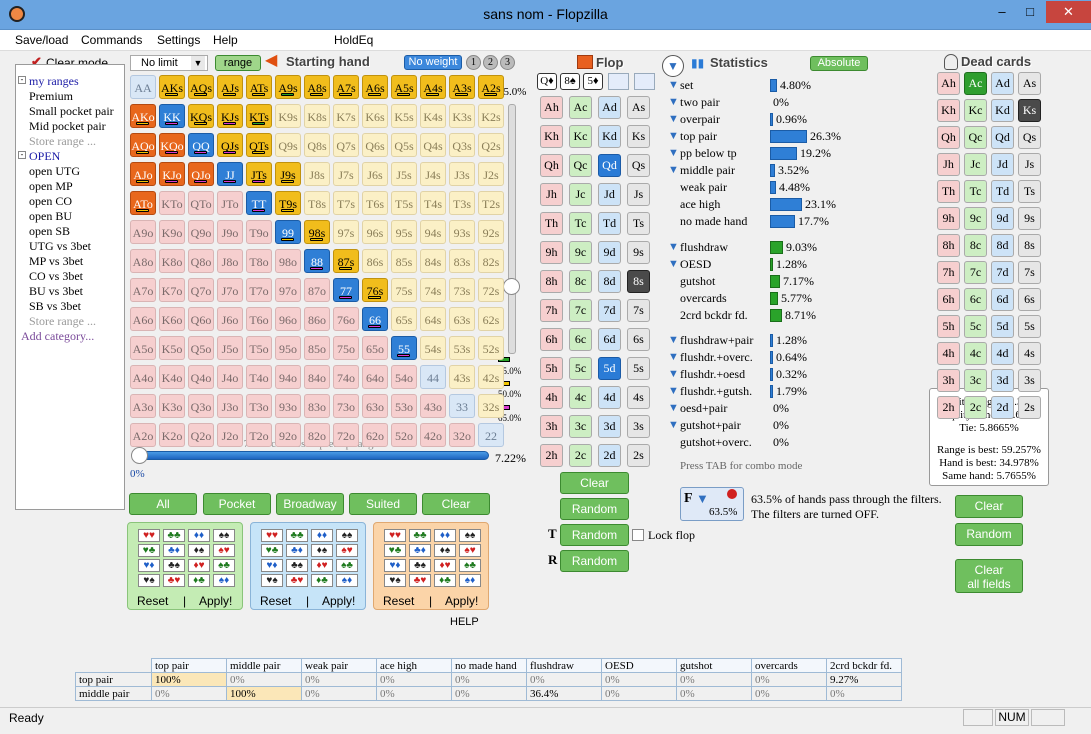  Describe the element at coordinates (22, 155) in the screenshot. I see `collapse-icon: -` at that location.